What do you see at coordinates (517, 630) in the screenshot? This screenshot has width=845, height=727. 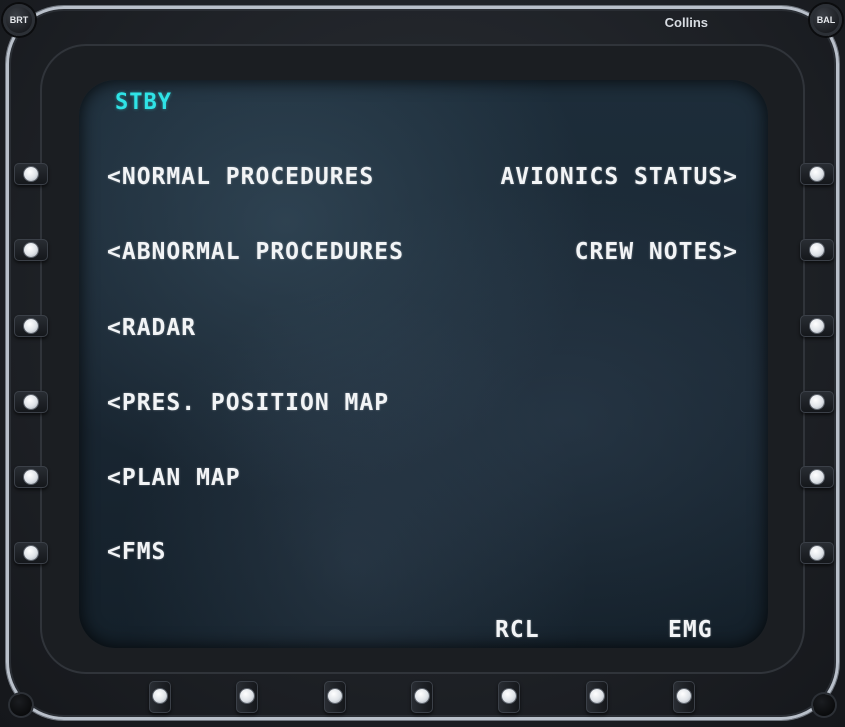 I see `recall-softkey-label: RCL` at bounding box center [517, 630].